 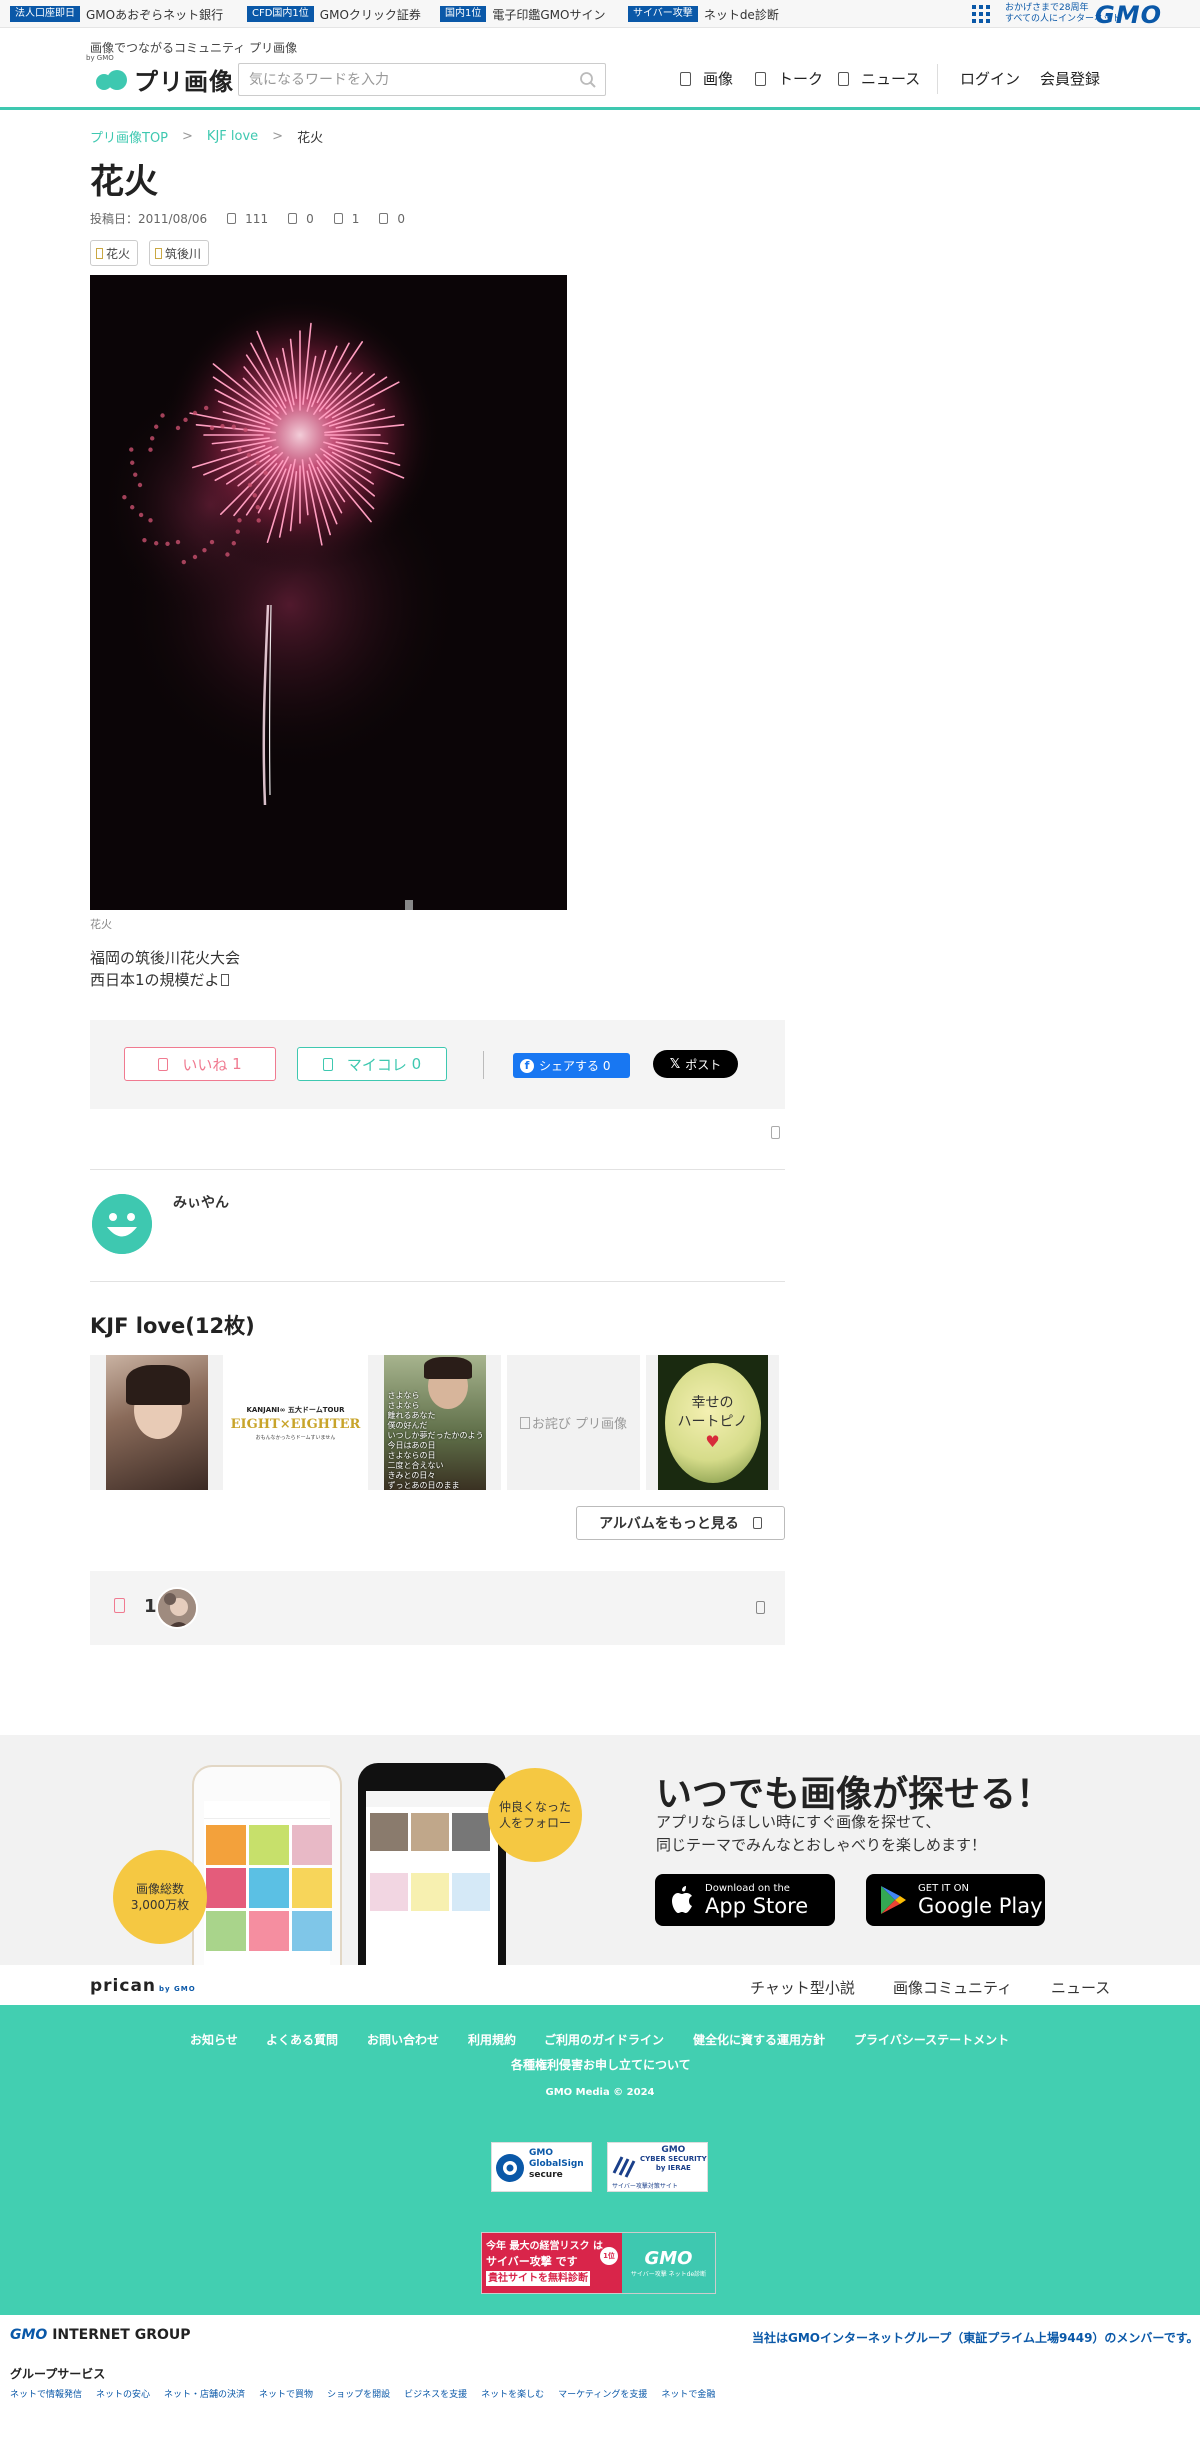 What do you see at coordinates (534, 1807) in the screenshot?
I see `bubble-right-line1: 仲良くなった` at bounding box center [534, 1807].